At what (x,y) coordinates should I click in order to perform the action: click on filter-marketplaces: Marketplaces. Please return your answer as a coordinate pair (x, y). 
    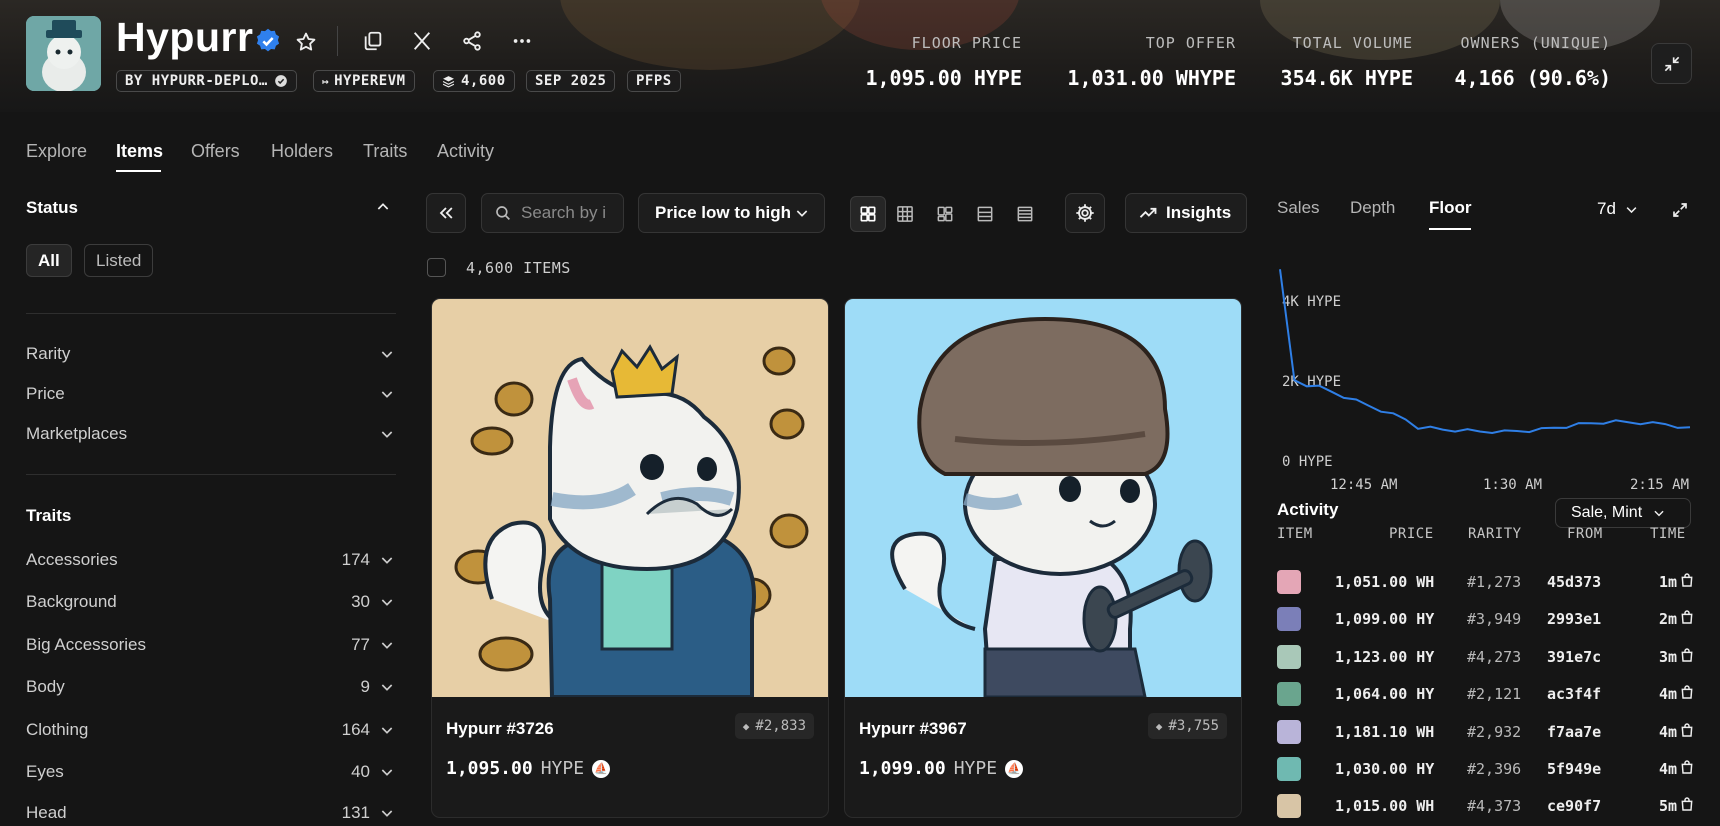
    Looking at the image, I should click on (211, 434).